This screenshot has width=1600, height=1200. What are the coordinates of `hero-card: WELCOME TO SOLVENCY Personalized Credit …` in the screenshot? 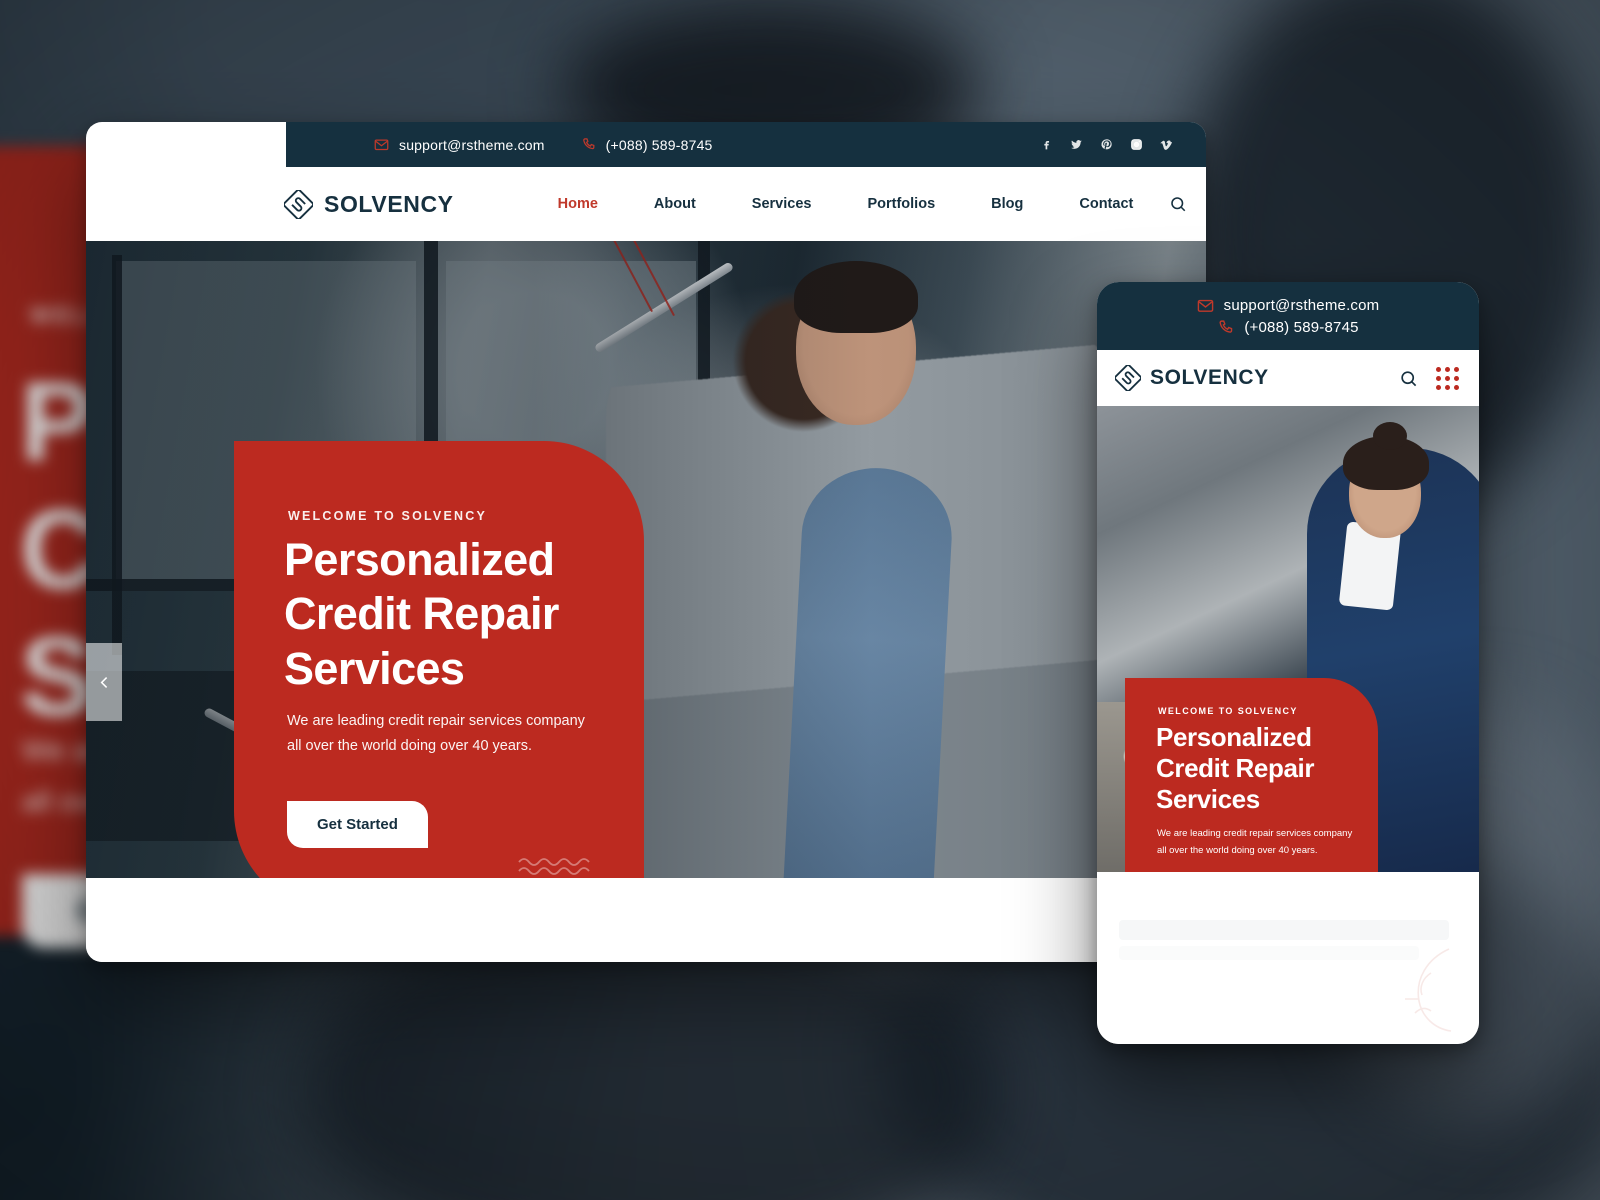 It's located at (439, 659).